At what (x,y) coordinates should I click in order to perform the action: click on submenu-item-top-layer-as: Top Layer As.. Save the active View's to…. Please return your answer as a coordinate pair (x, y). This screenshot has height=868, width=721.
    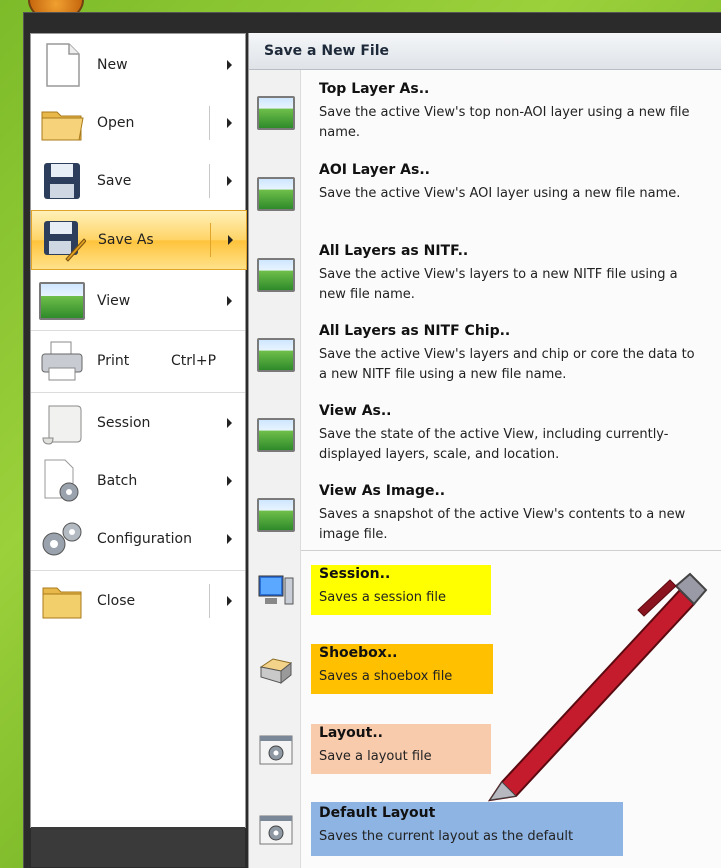
    Looking at the image, I should click on (485, 117).